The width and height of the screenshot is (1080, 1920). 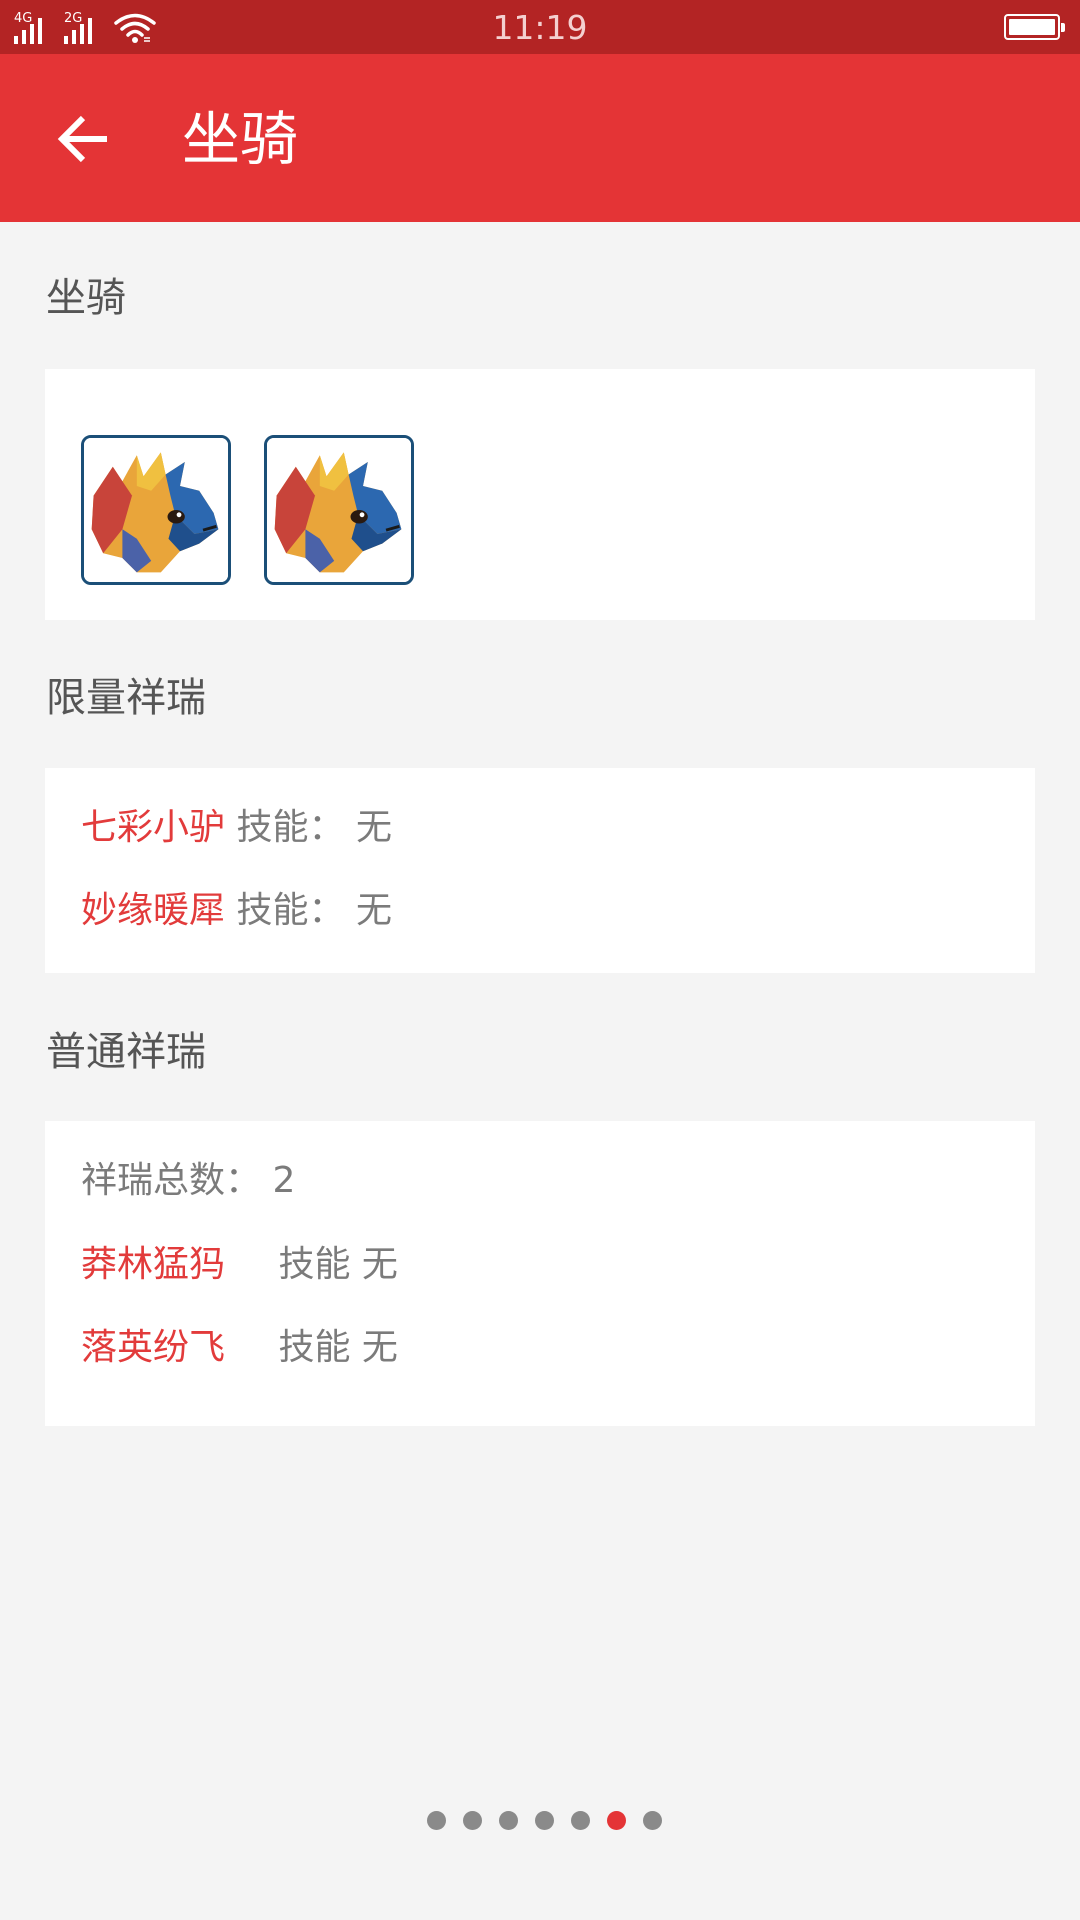 I want to click on auspicious-name: 七彩小驴, so click(x=153, y=827).